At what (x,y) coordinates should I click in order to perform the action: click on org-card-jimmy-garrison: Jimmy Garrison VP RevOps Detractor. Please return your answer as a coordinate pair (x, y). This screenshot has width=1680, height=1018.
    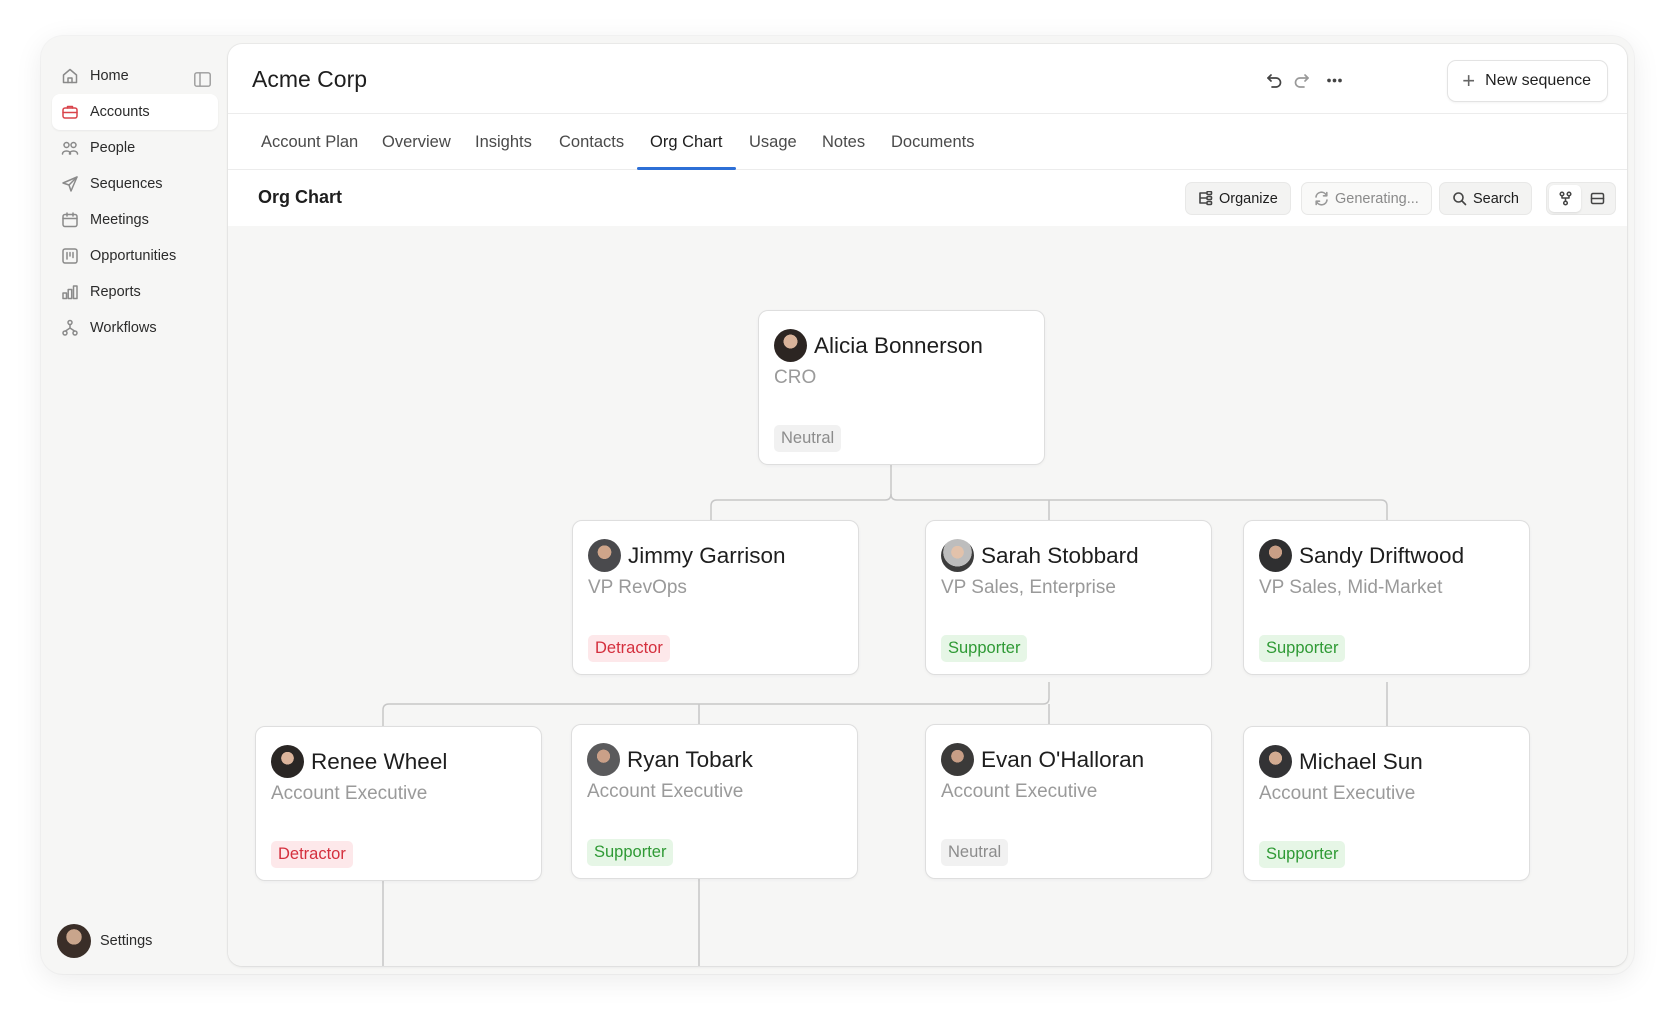
    Looking at the image, I should click on (715, 597).